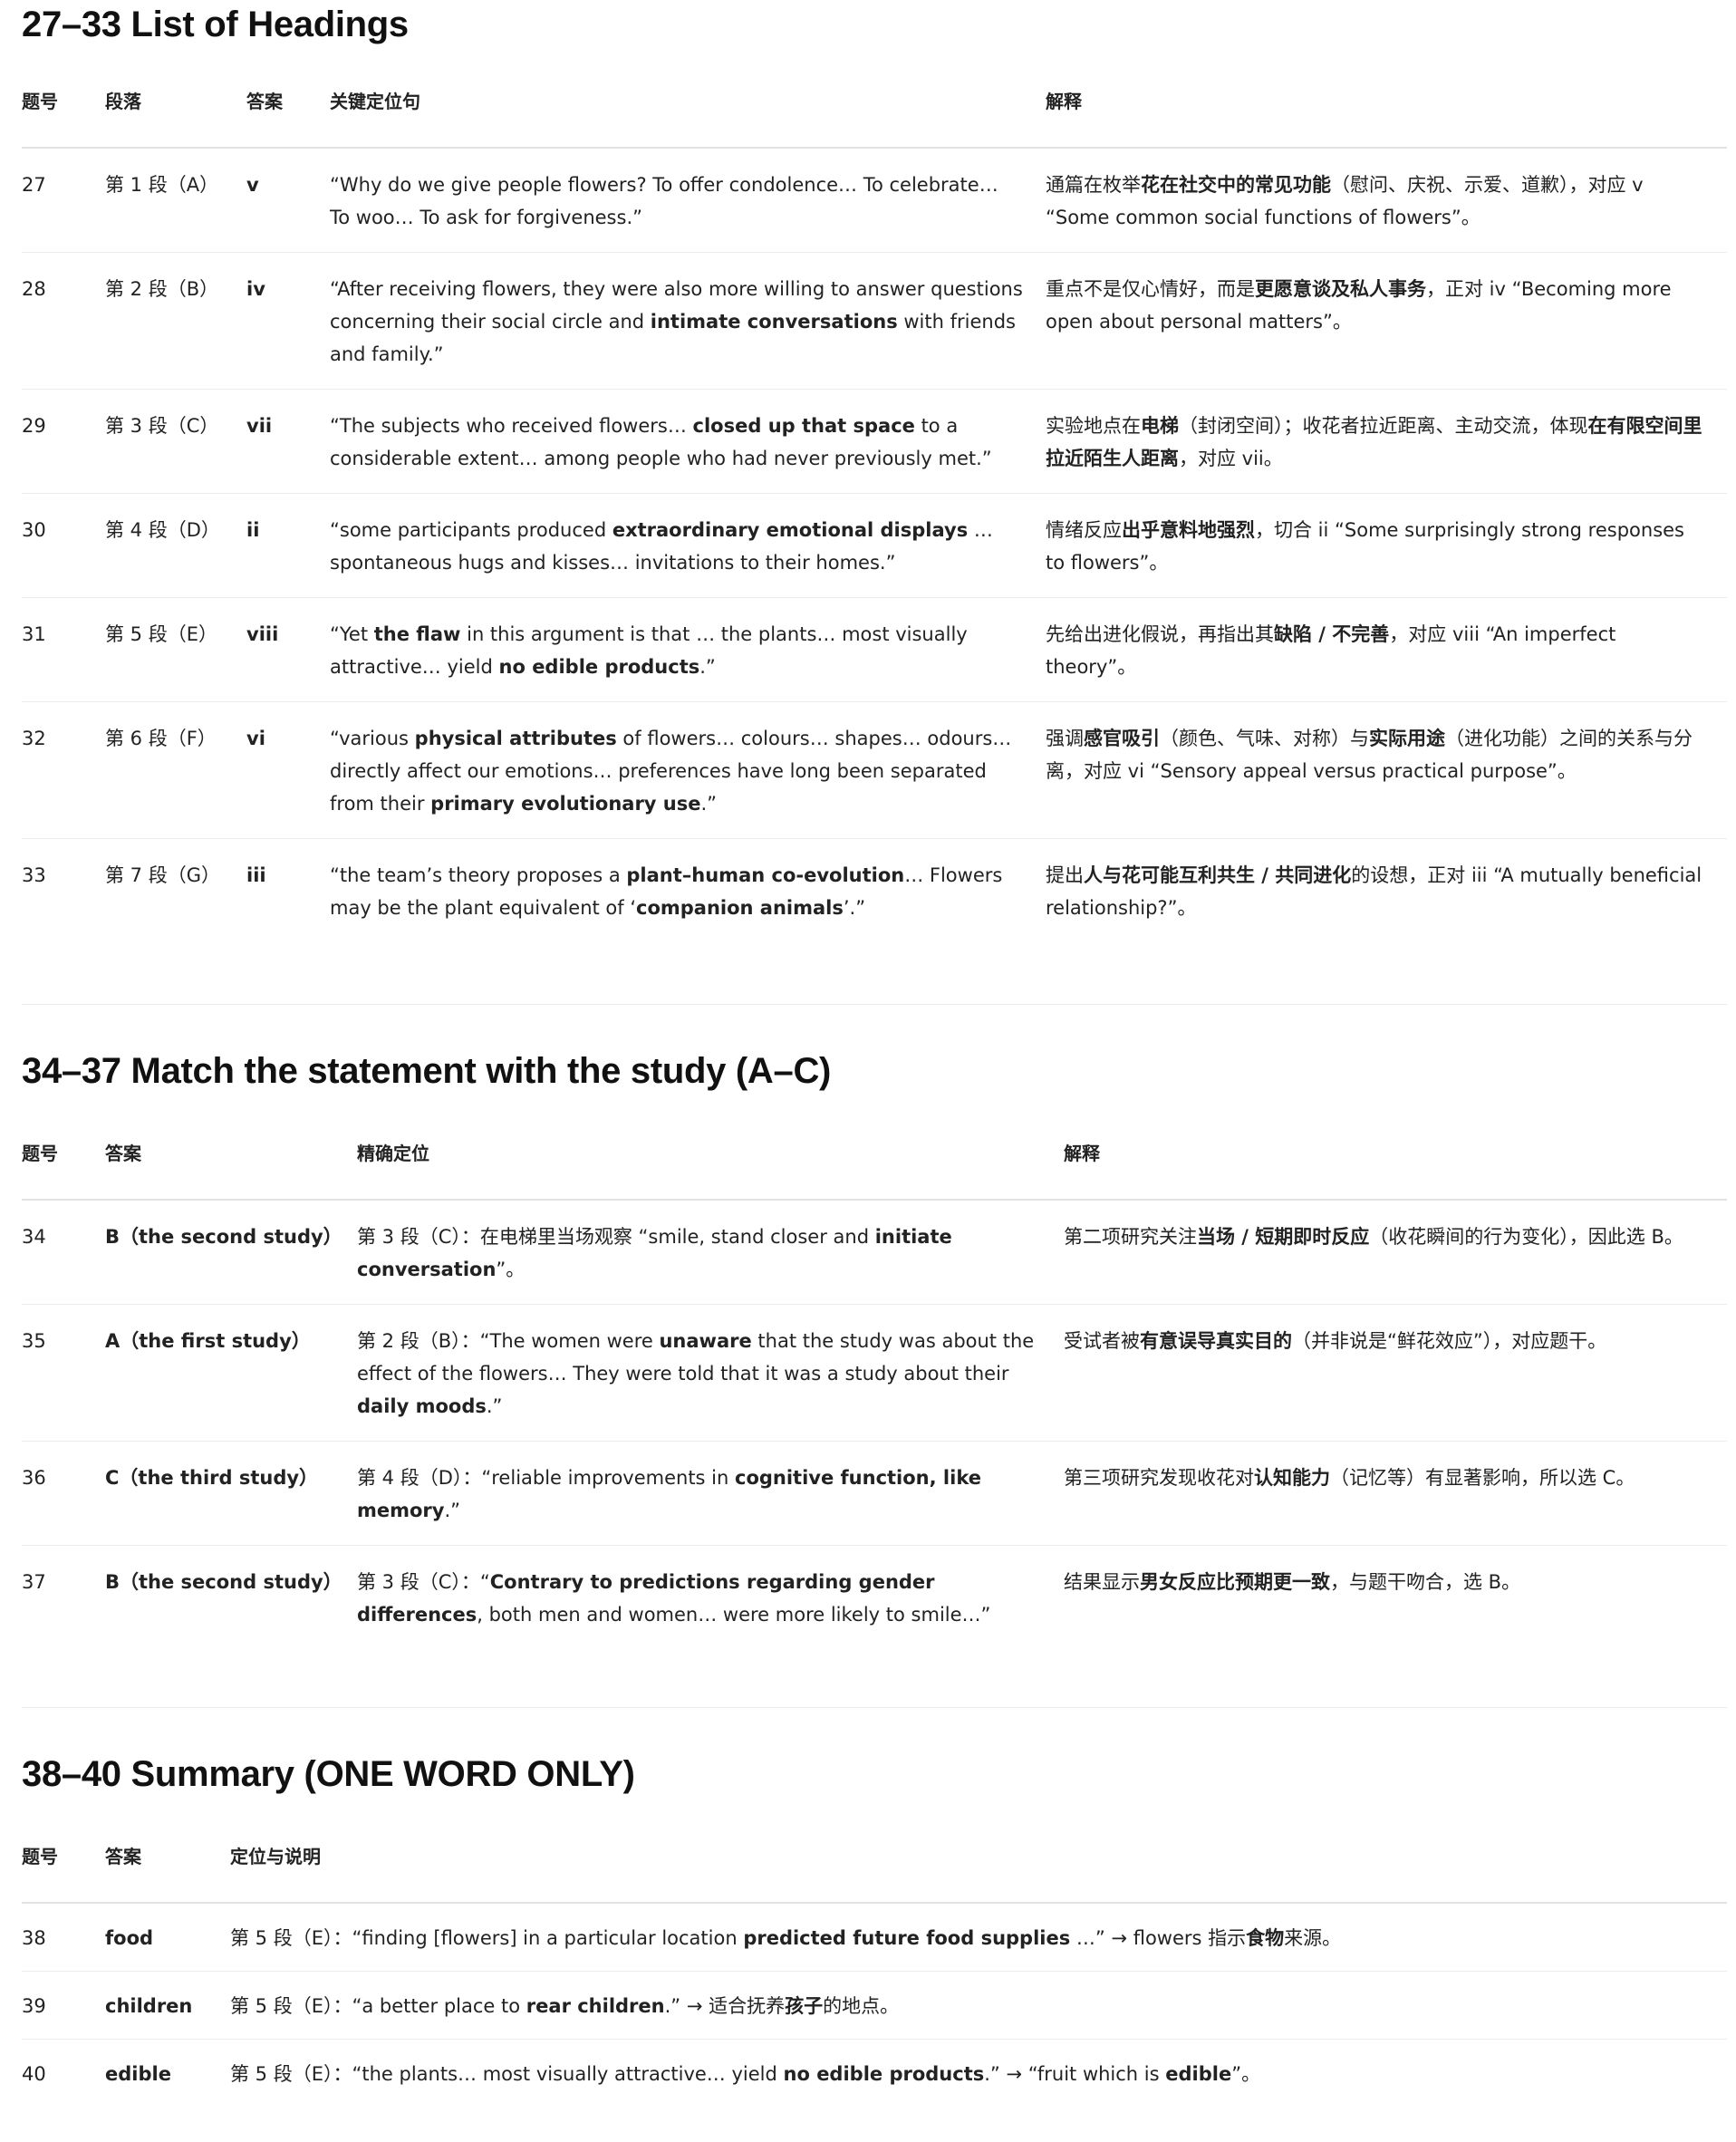 The image size is (1736, 2142). I want to click on answer-value: vii, so click(288, 442).